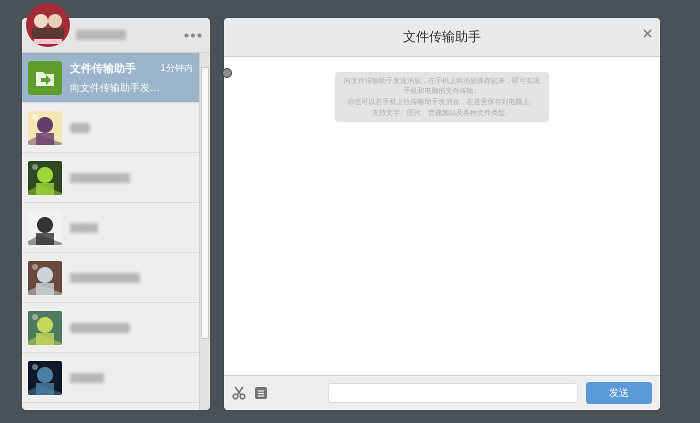 The image size is (700, 423). What do you see at coordinates (193, 35) in the screenshot?
I see `more-icon` at bounding box center [193, 35].